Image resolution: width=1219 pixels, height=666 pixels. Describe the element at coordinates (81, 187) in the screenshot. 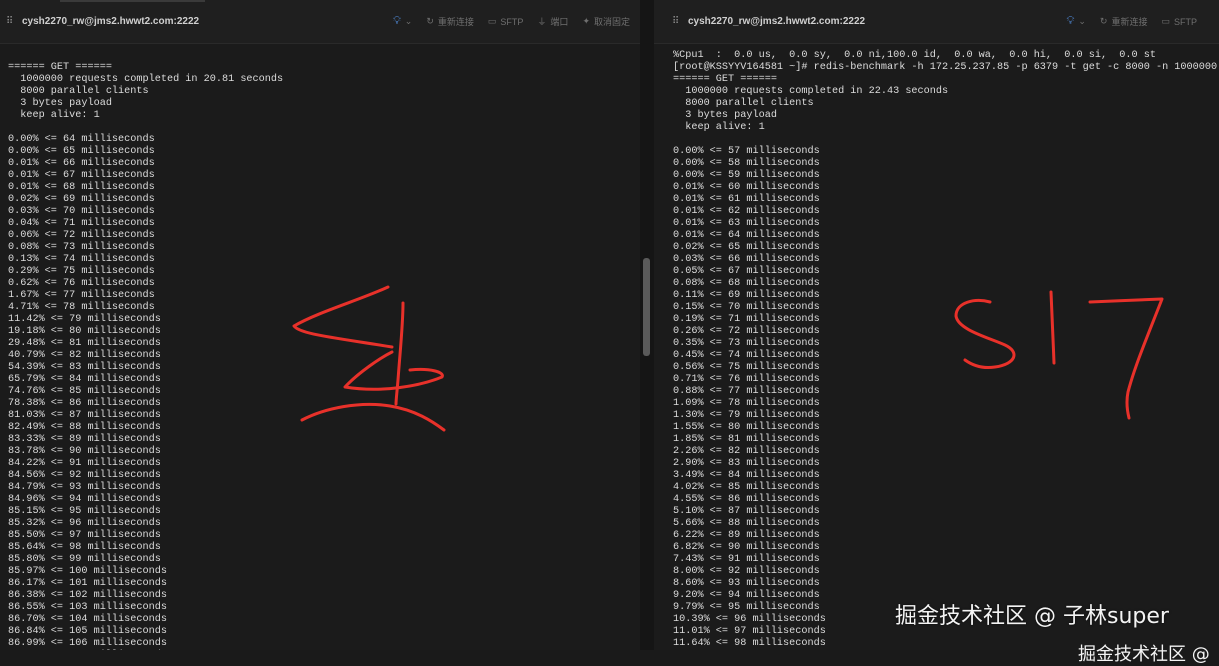

I see `terminal-line: 0.01% <= 68 milliseconds` at that location.